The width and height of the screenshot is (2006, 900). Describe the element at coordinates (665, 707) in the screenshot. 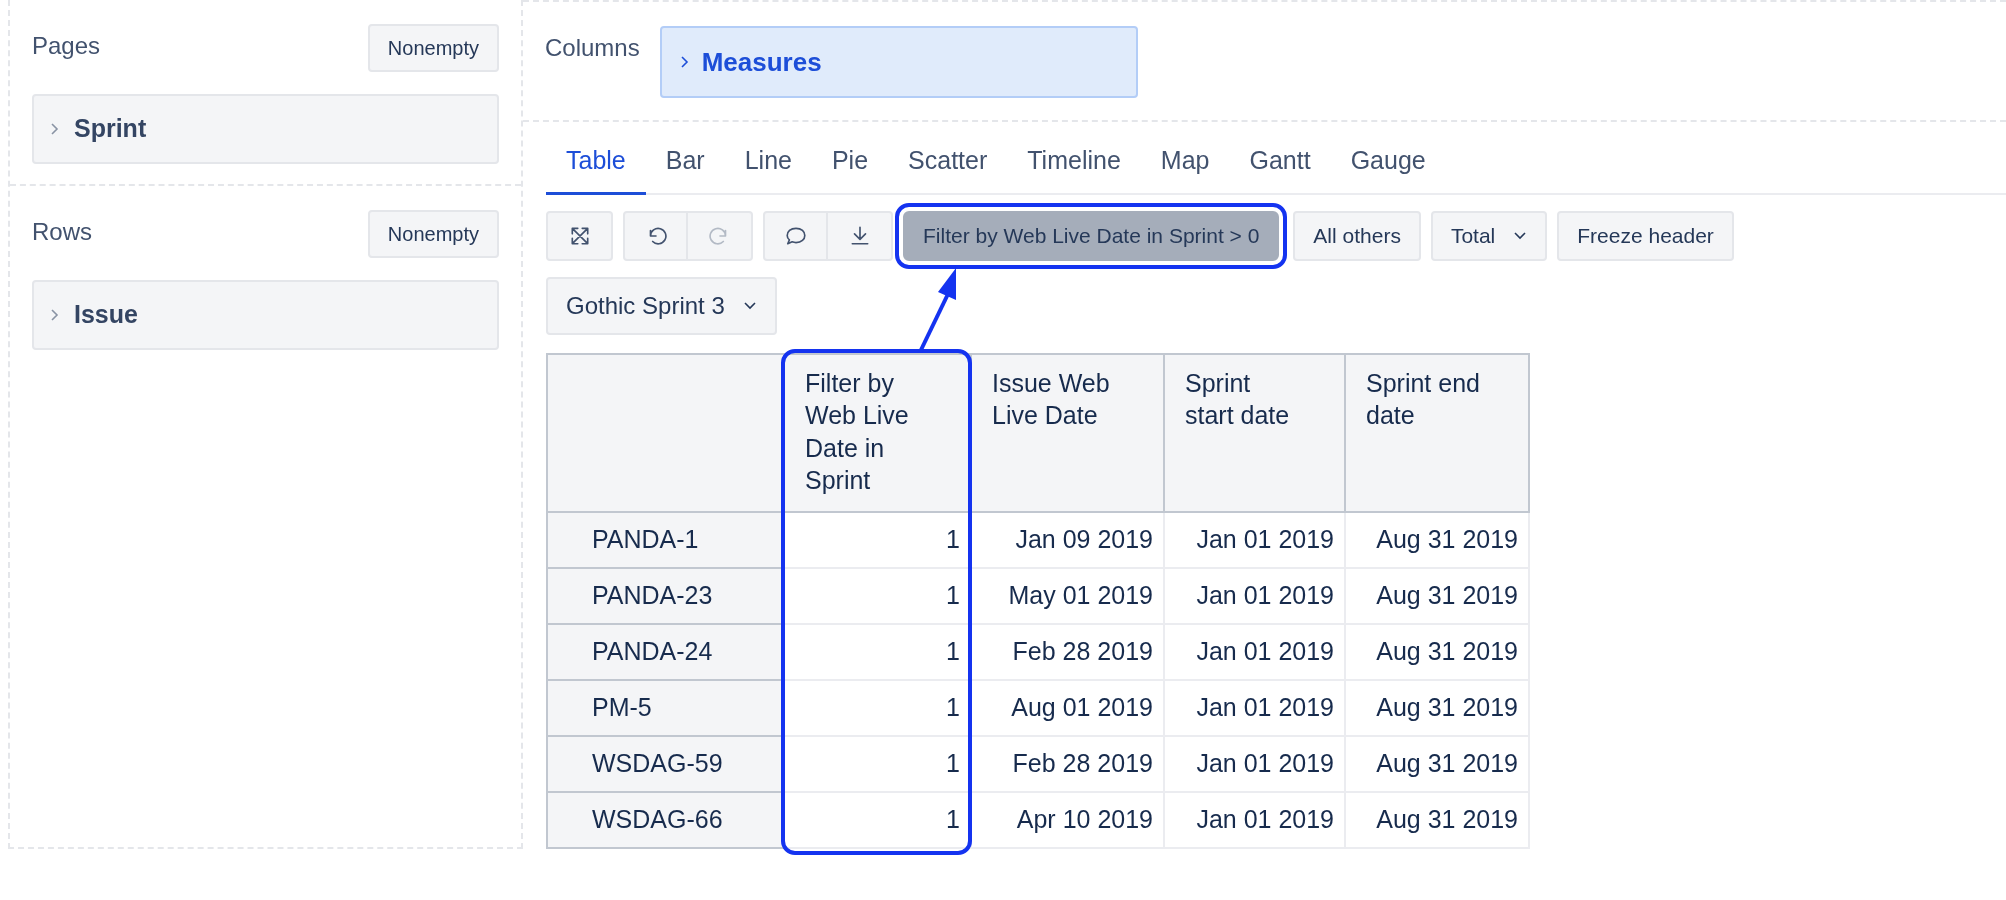

I see `row-header: PM-5` at that location.